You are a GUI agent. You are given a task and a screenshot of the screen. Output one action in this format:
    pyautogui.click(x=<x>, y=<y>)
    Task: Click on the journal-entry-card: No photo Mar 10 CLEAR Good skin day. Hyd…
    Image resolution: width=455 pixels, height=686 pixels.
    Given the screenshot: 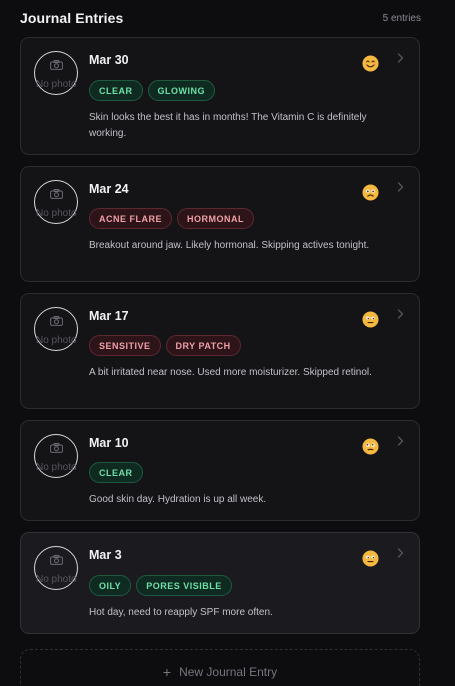 What is the action you would take?
    pyautogui.click(x=220, y=470)
    